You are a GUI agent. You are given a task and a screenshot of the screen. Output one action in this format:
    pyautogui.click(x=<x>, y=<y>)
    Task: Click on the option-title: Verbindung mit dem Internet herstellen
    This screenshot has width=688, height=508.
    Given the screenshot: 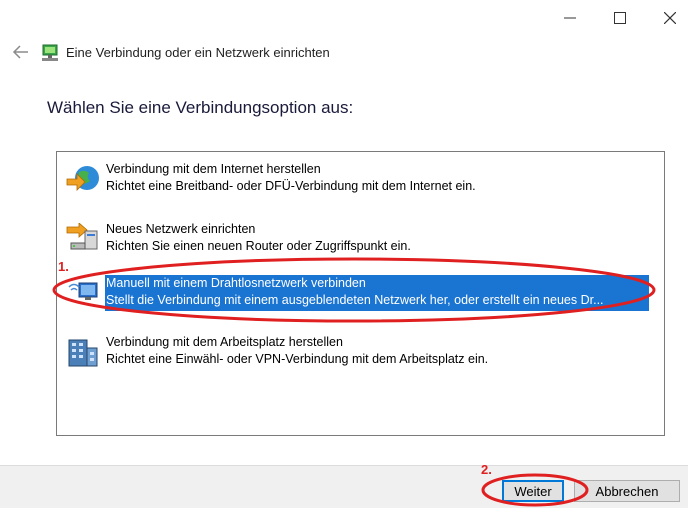 What is the action you would take?
    pyautogui.click(x=213, y=169)
    